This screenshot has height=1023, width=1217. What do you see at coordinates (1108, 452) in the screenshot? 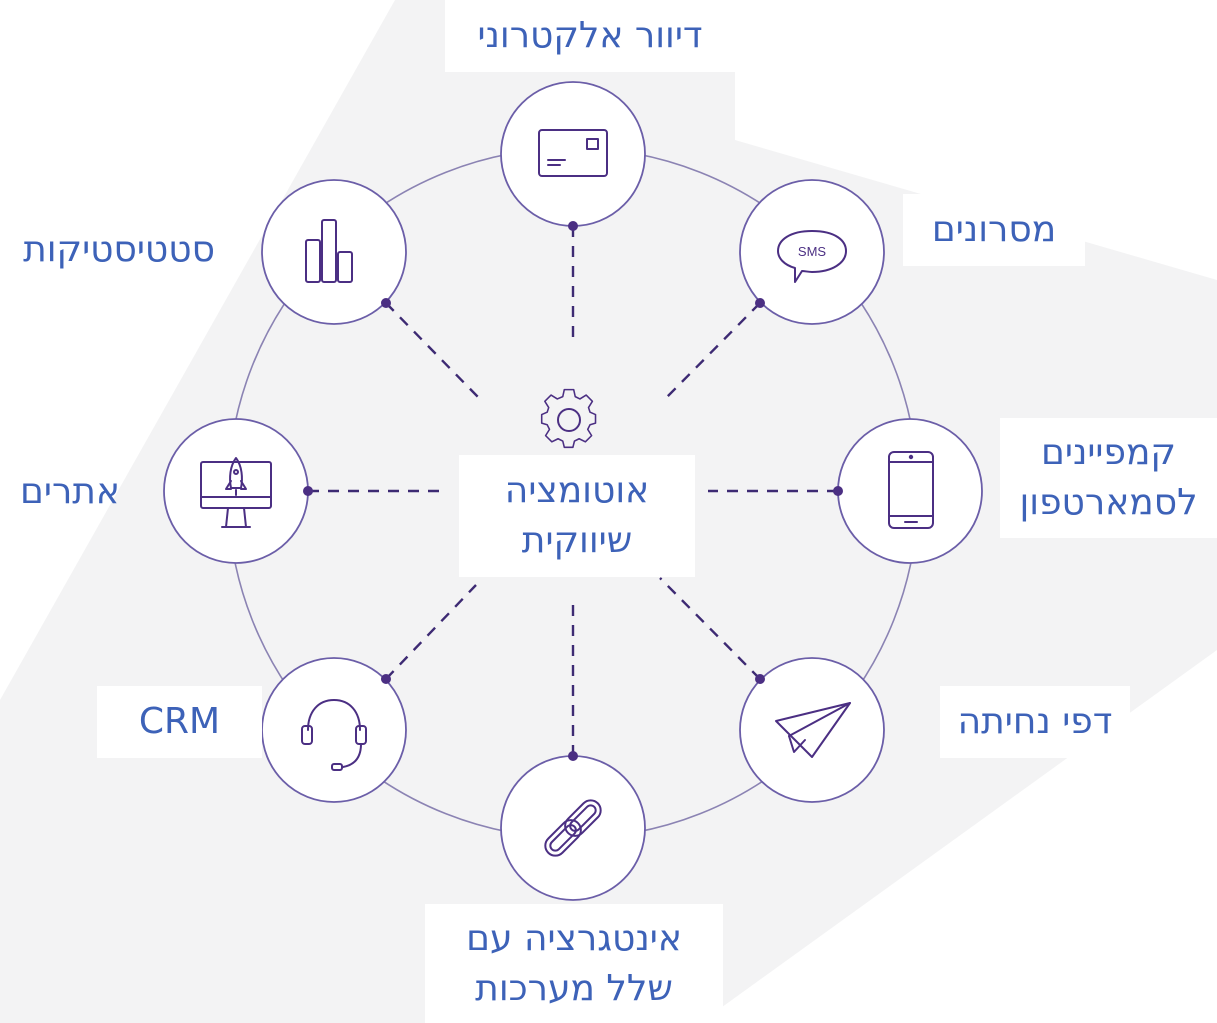
I see `label-smartphone-line1: קמפיינים` at bounding box center [1108, 452].